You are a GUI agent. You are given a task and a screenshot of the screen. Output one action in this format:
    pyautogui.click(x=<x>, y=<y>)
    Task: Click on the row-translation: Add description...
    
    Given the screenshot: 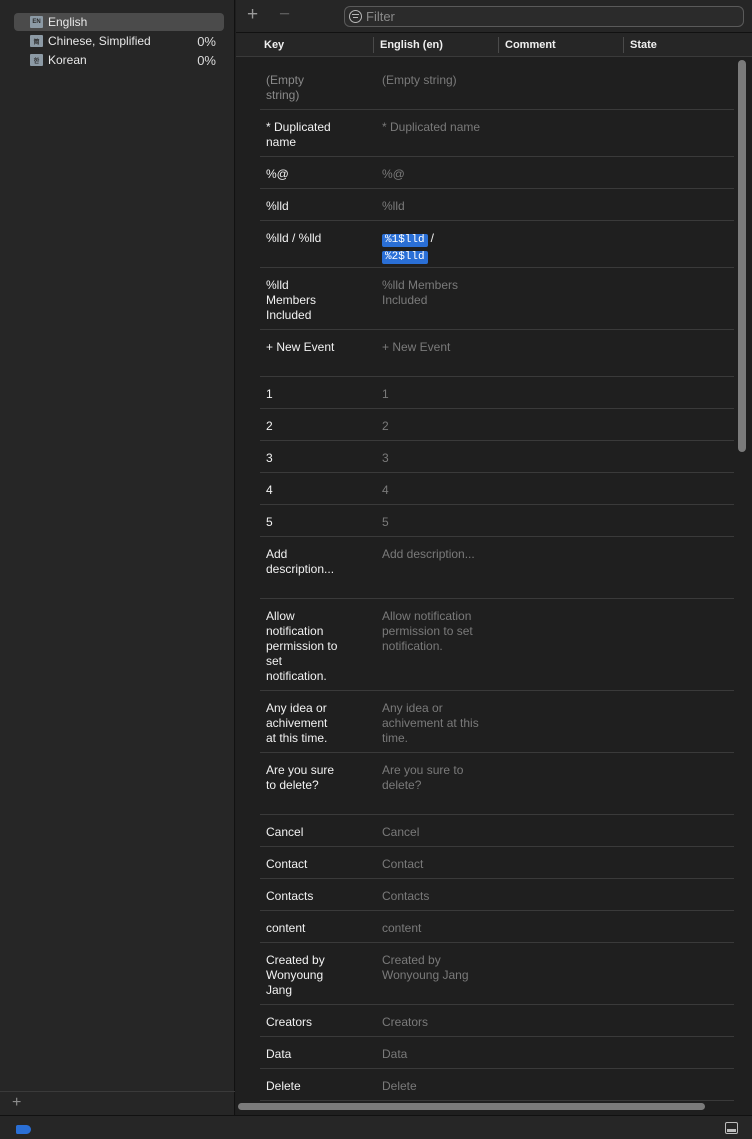 What is the action you would take?
    pyautogui.click(x=438, y=554)
    